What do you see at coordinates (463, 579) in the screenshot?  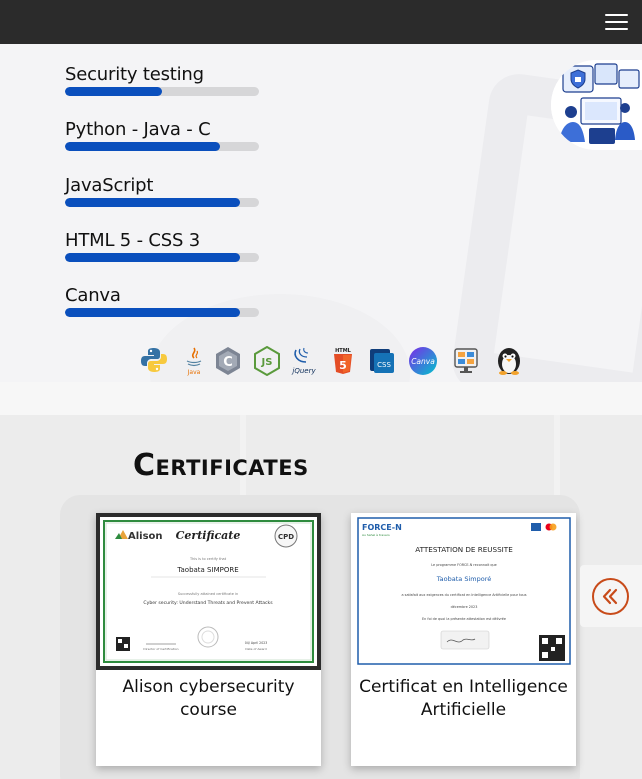 I see `force-recipient: Taobata Simporé` at bounding box center [463, 579].